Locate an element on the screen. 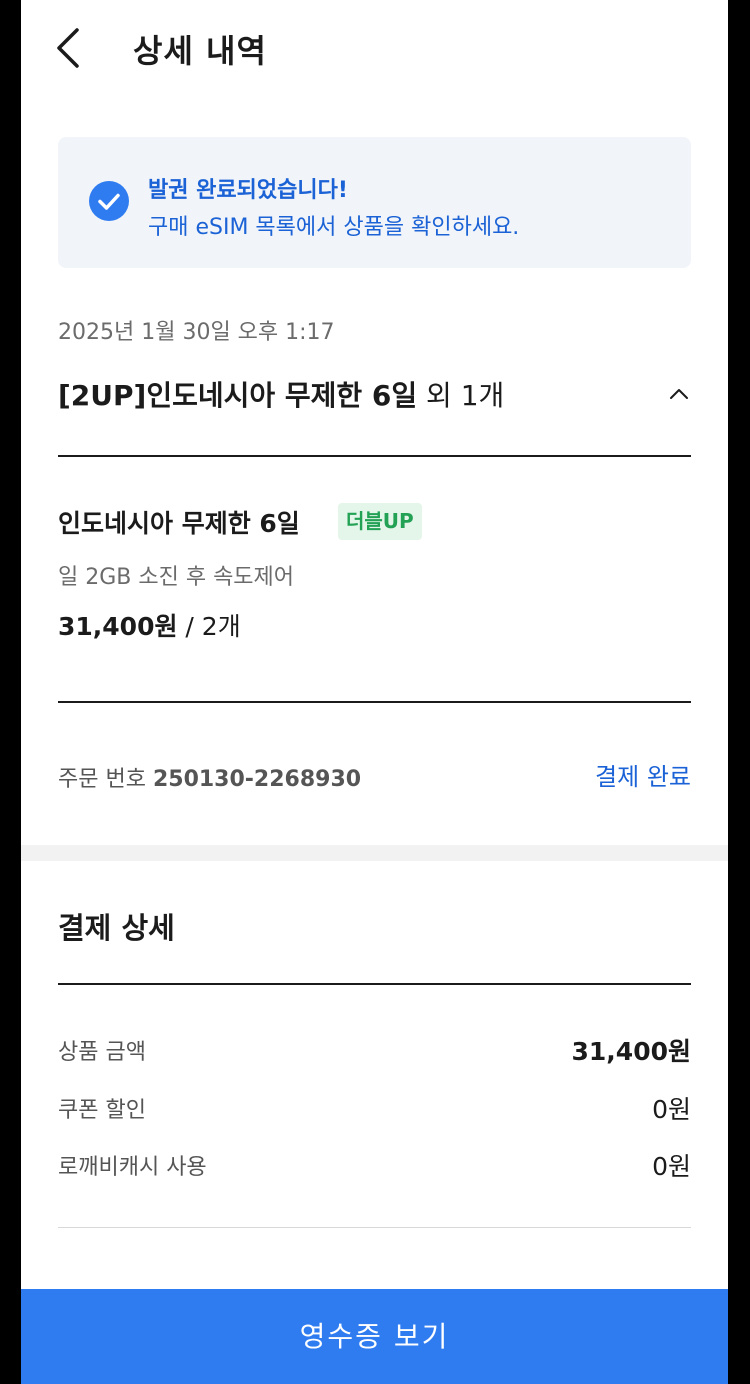 This screenshot has height=1384, width=750. order-number-label: 주문 번호 is located at coordinates (105, 779).